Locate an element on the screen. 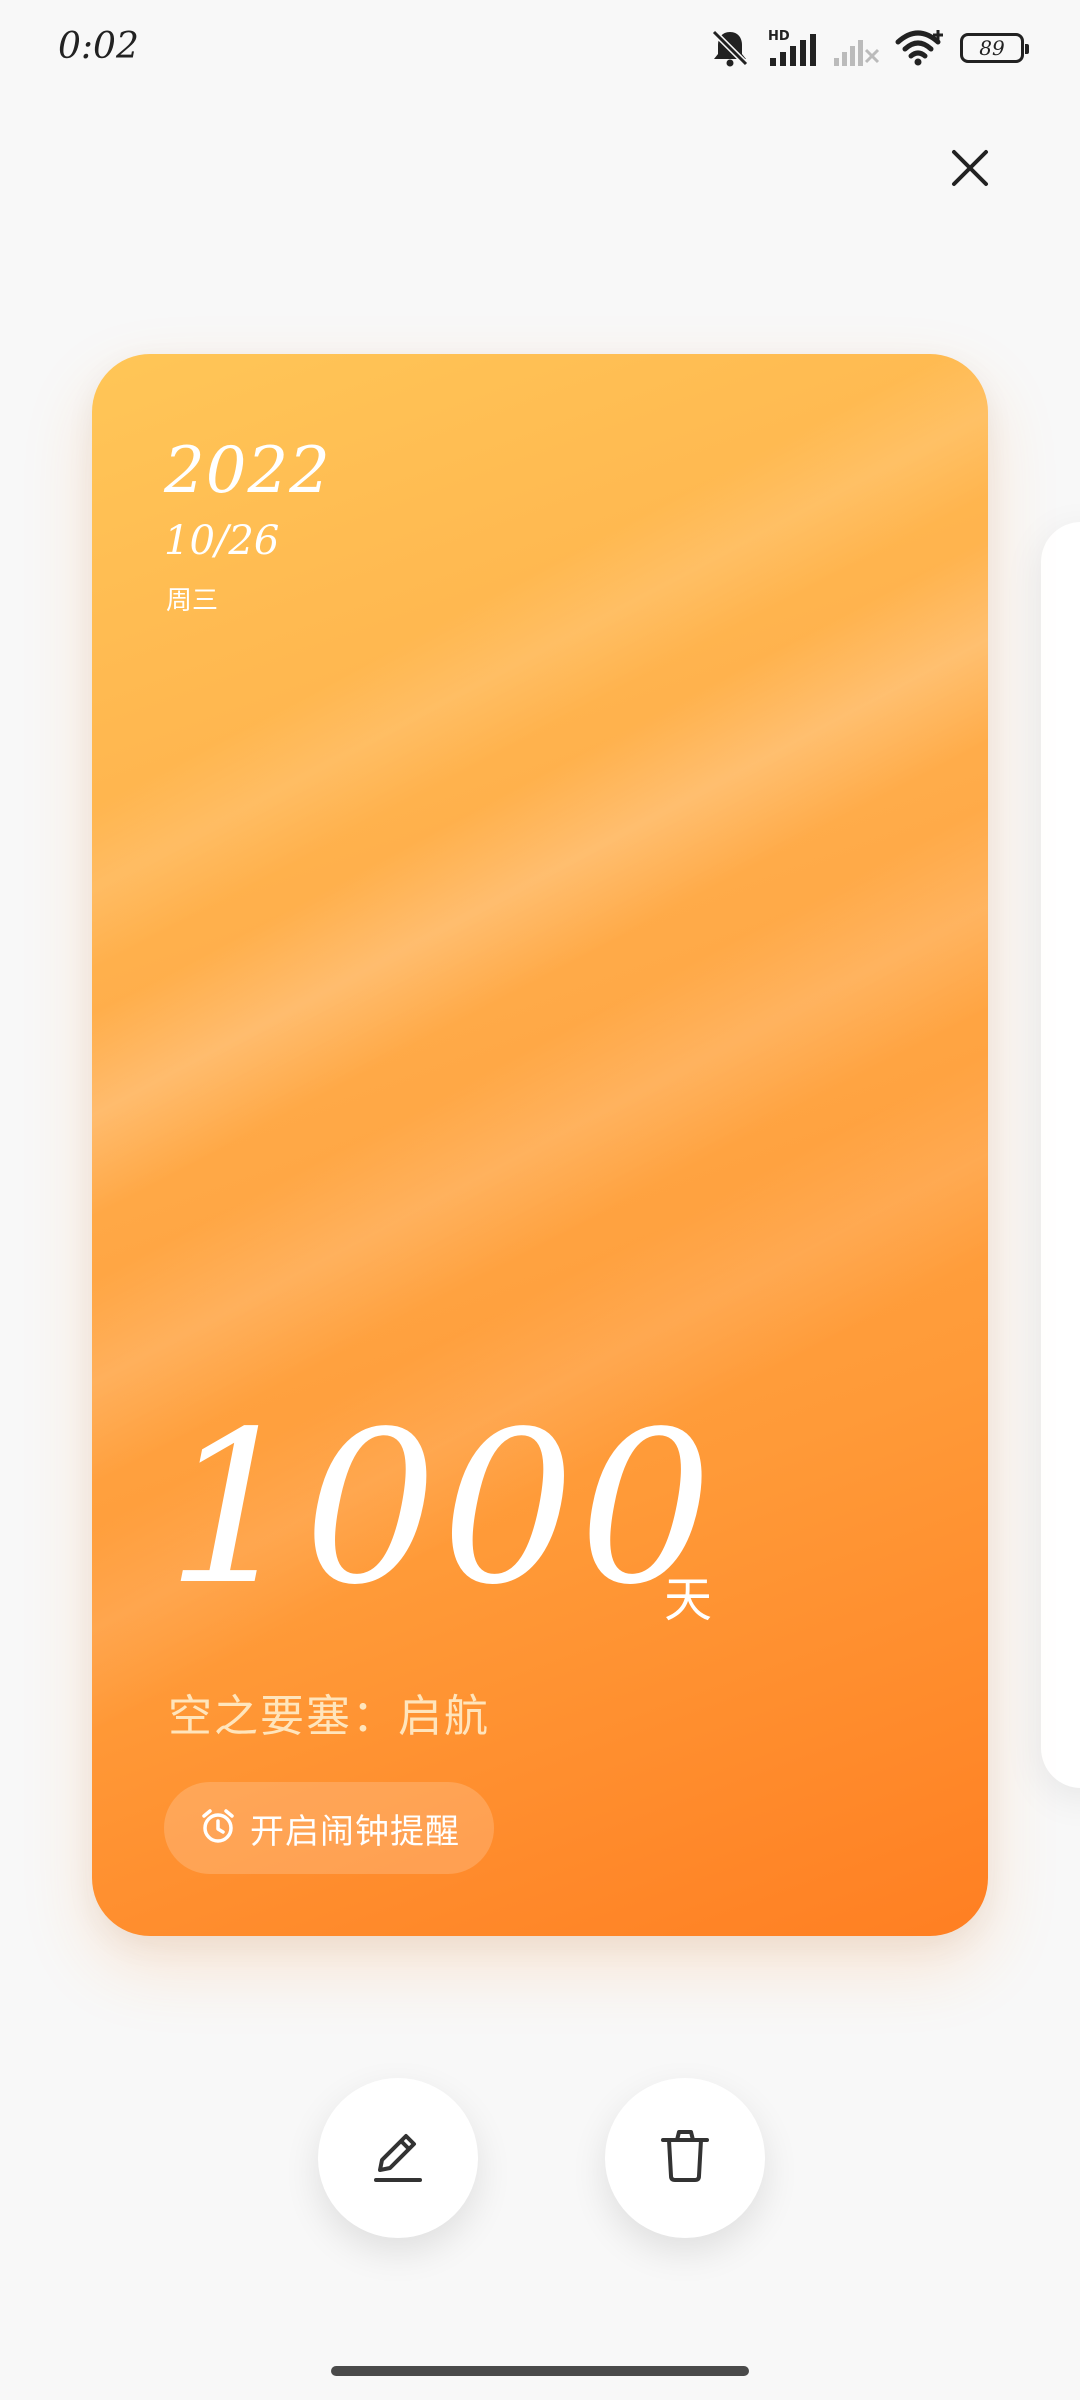  close-button is located at coordinates (970, 170).